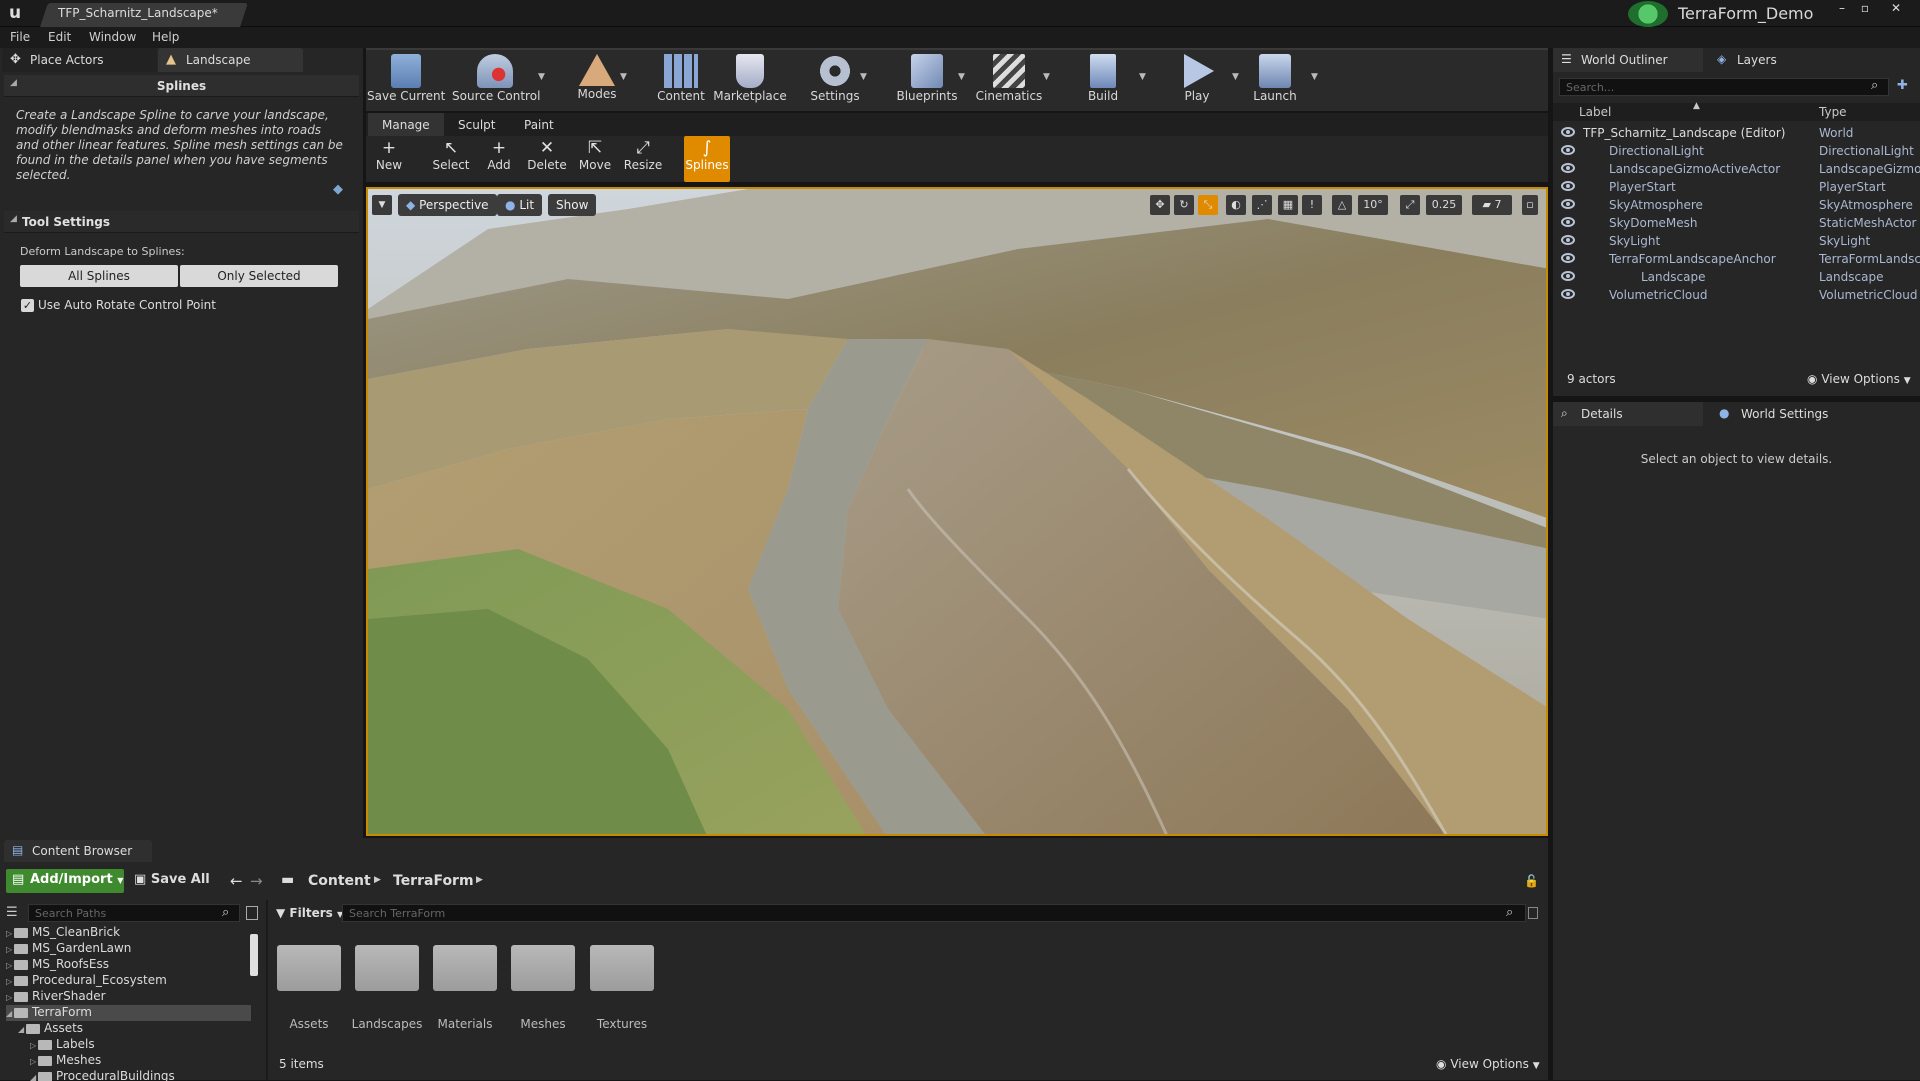  I want to click on tree-item-rivershader: ▷RiverShader, so click(128, 997).